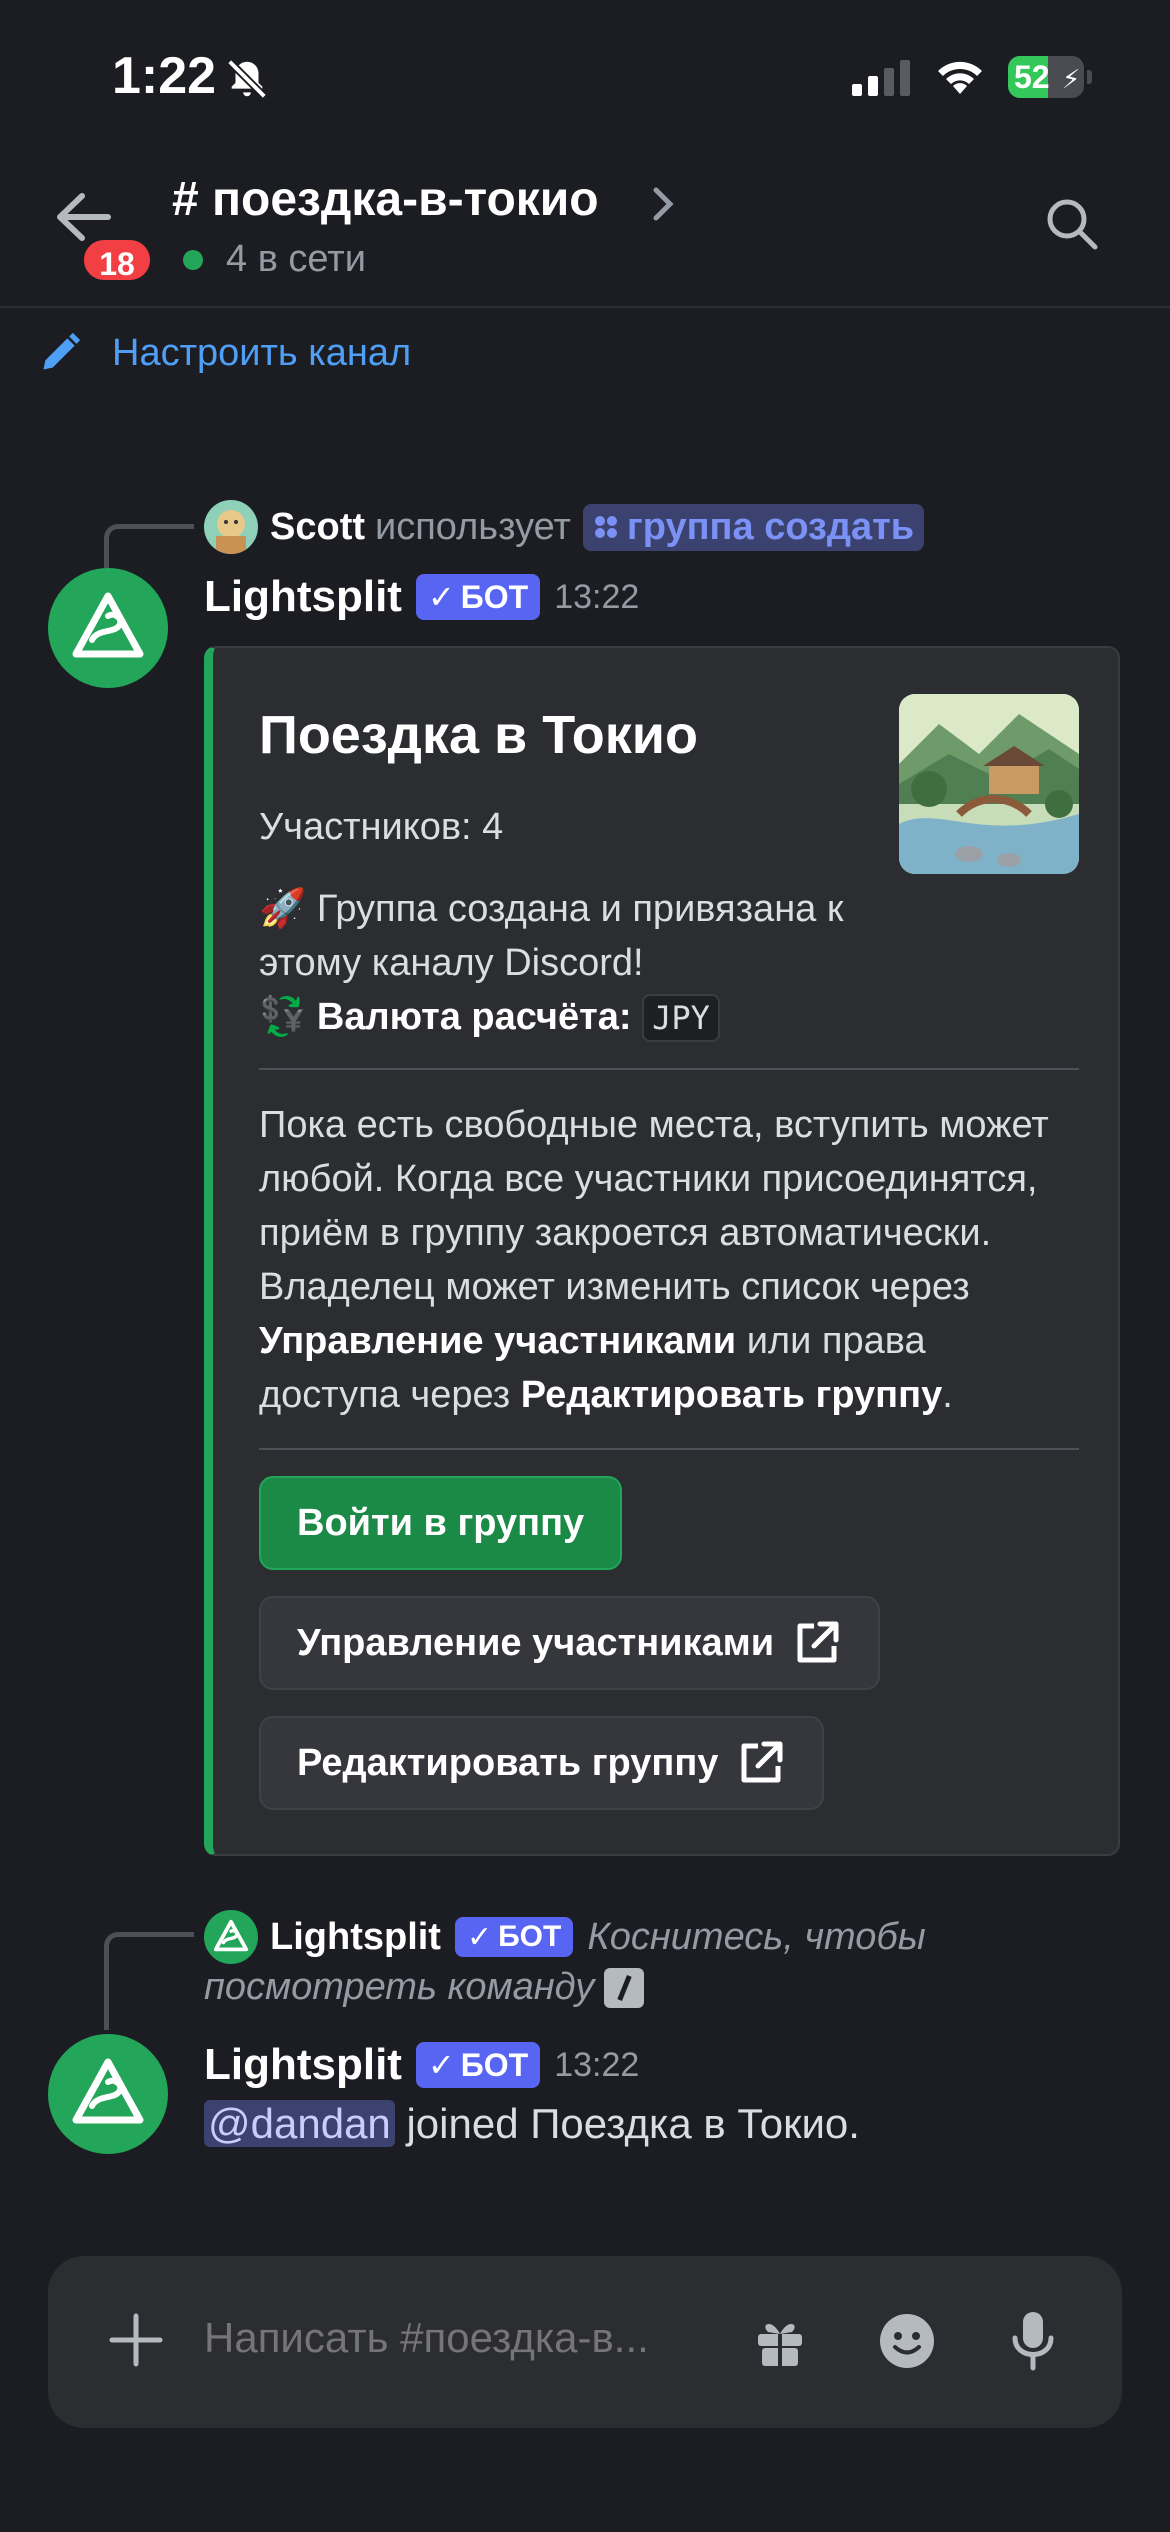  Describe the element at coordinates (296, 259) in the screenshot. I see `online-count: 4 в сети` at that location.